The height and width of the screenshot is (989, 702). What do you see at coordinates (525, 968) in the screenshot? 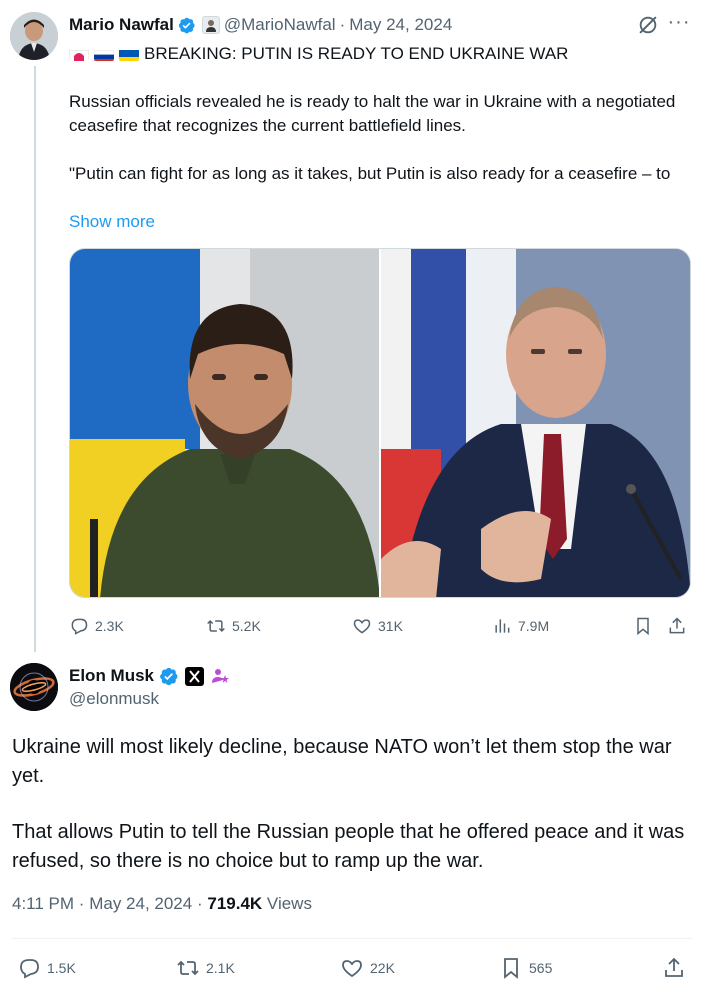
I see `bookmark-button: 565` at bounding box center [525, 968].